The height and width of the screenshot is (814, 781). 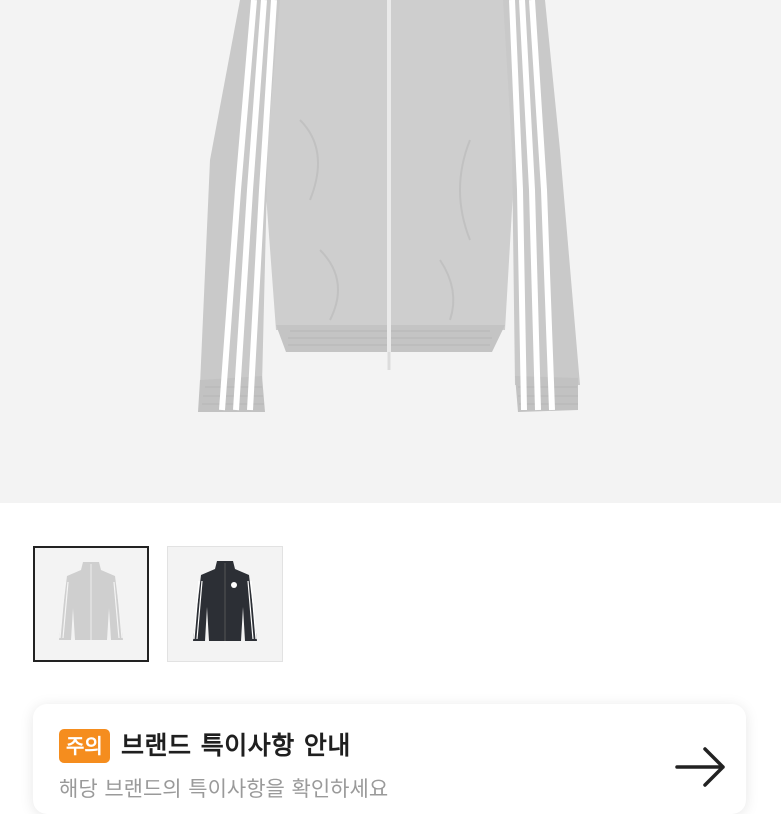 What do you see at coordinates (701, 767) in the screenshot?
I see `arrow-right-icon` at bounding box center [701, 767].